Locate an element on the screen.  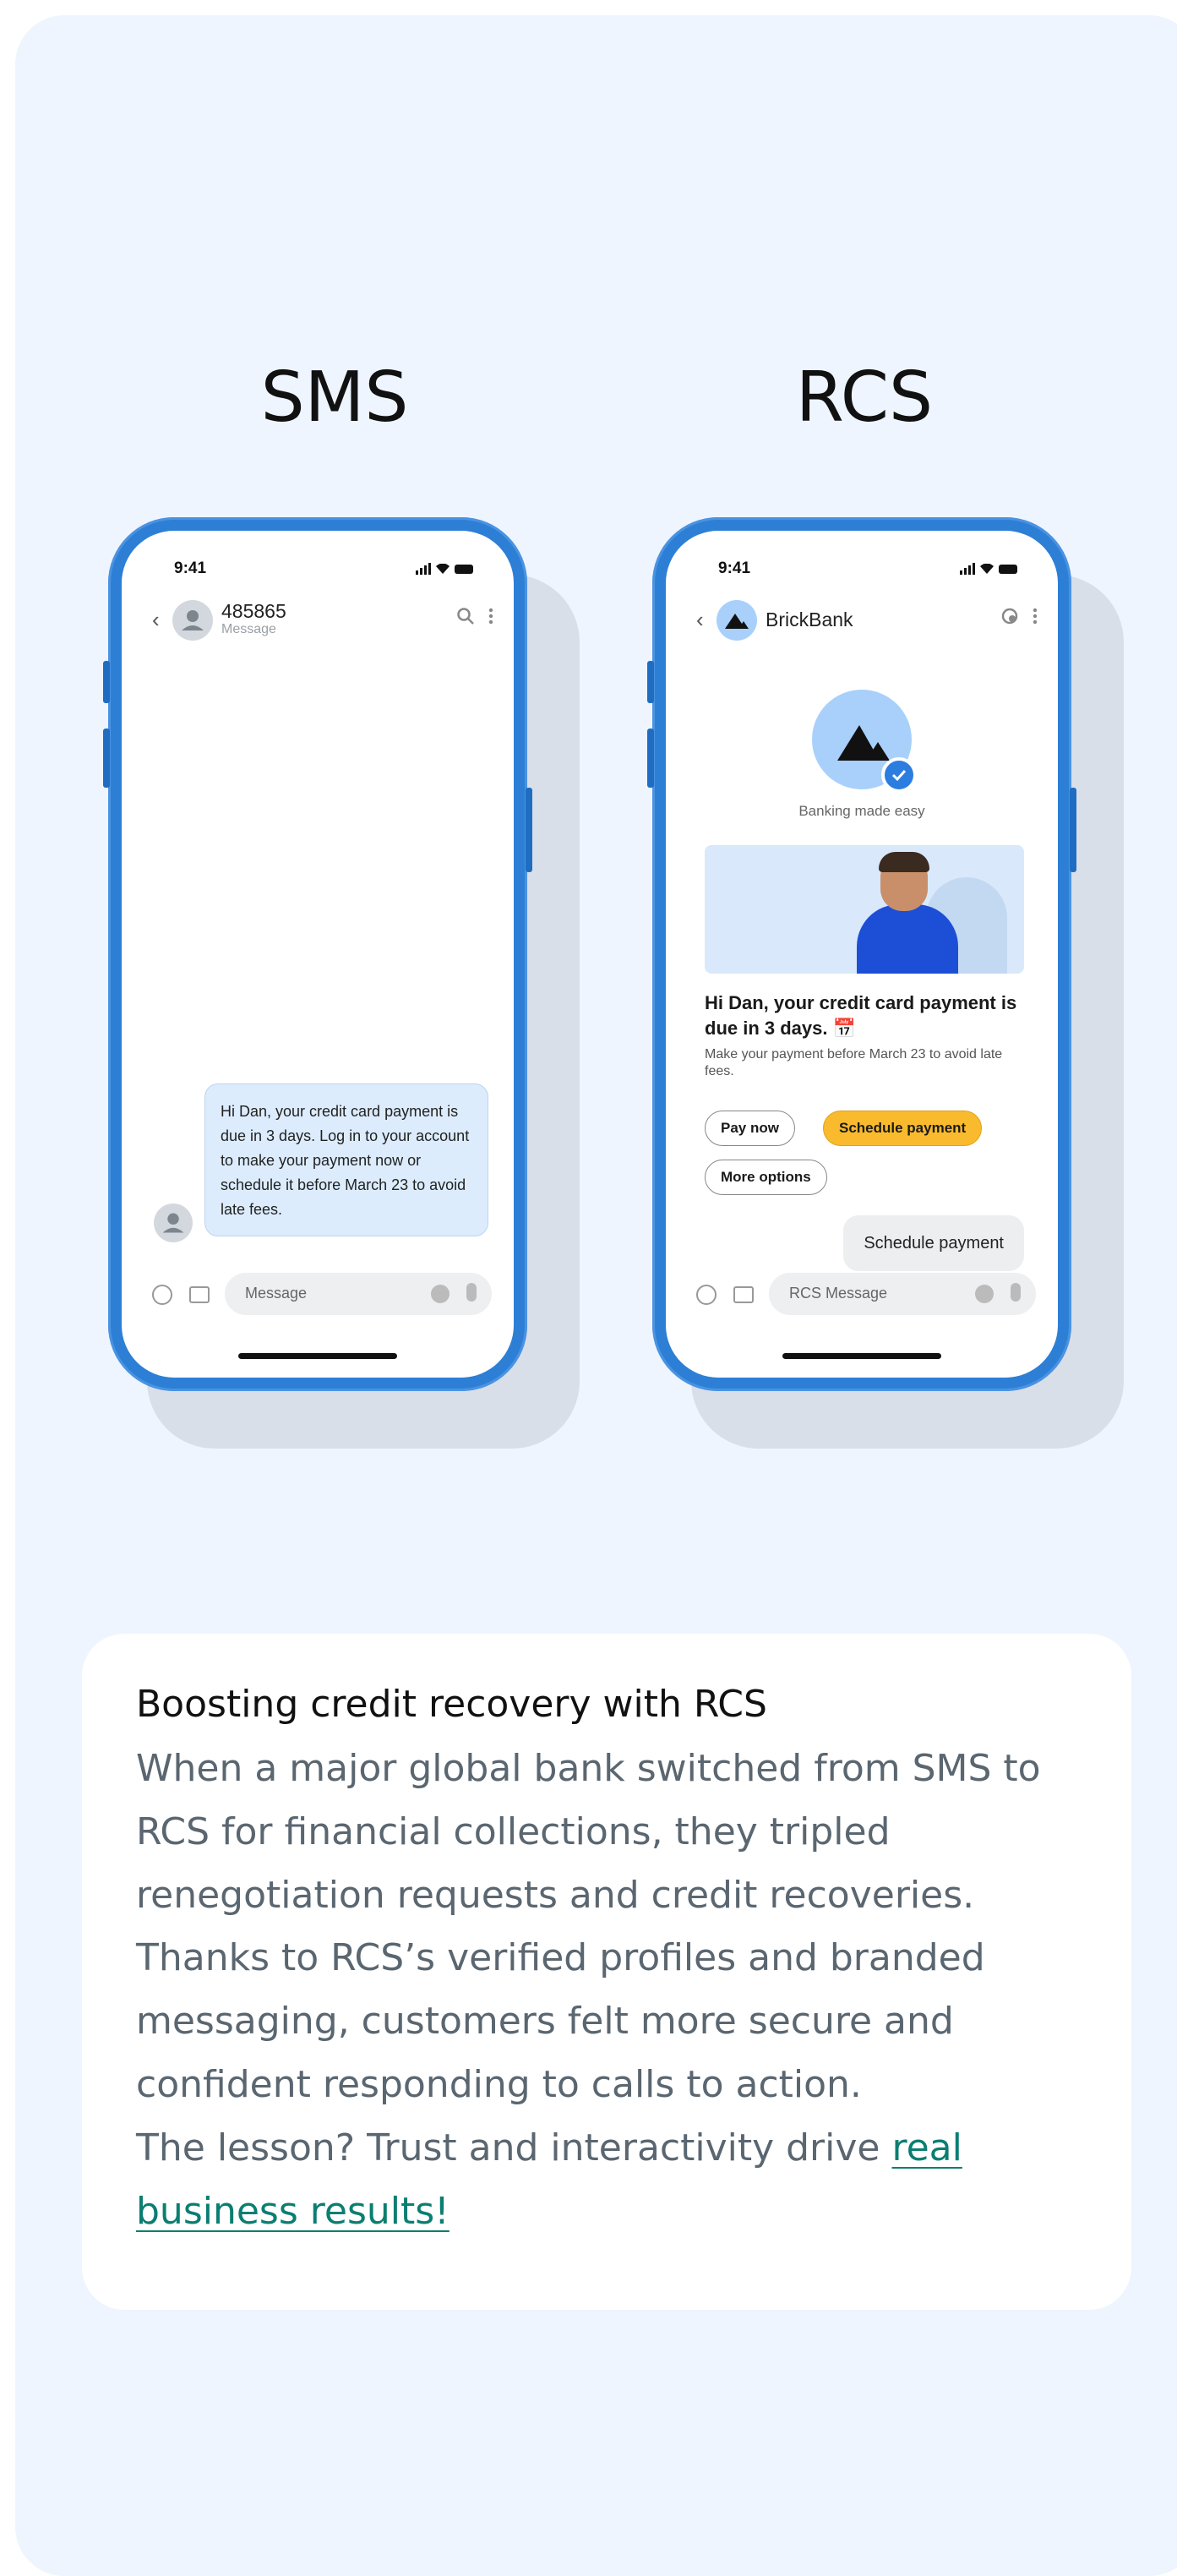
info-title: Boosting credit recovery with RCS is located at coordinates (451, 1704).